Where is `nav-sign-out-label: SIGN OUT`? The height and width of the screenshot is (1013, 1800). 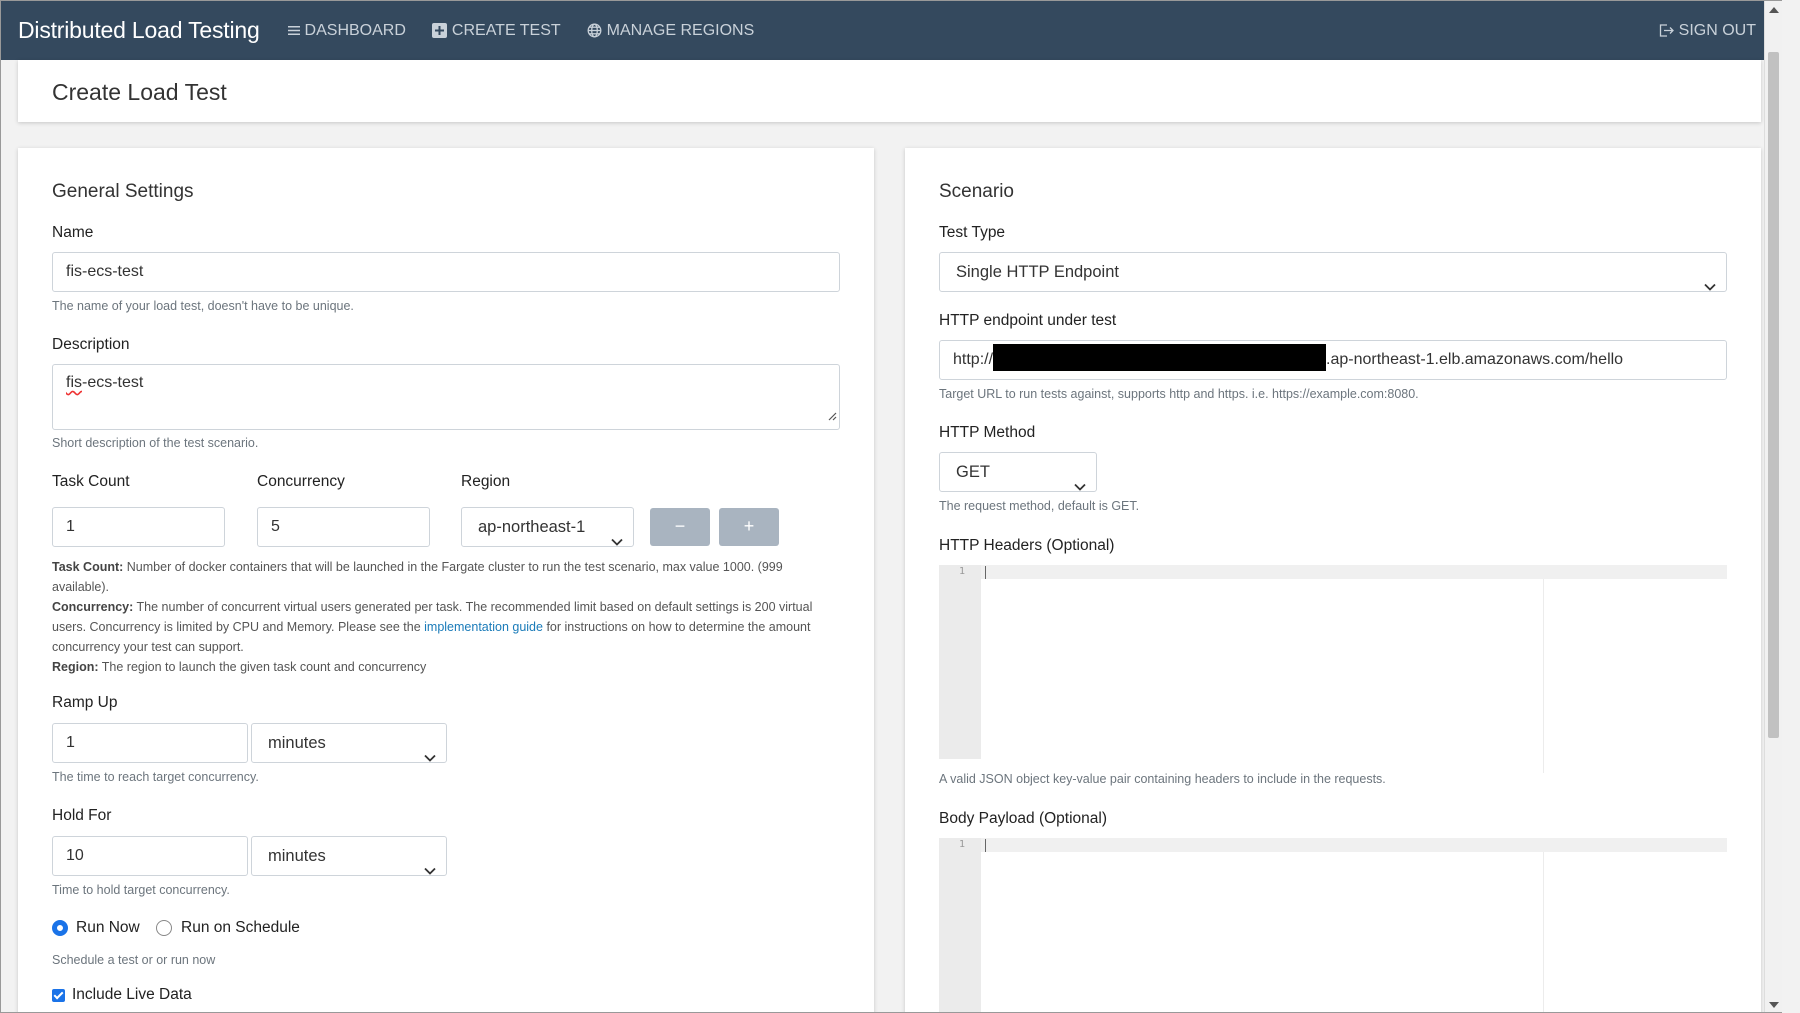 nav-sign-out-label: SIGN OUT is located at coordinates (1717, 30).